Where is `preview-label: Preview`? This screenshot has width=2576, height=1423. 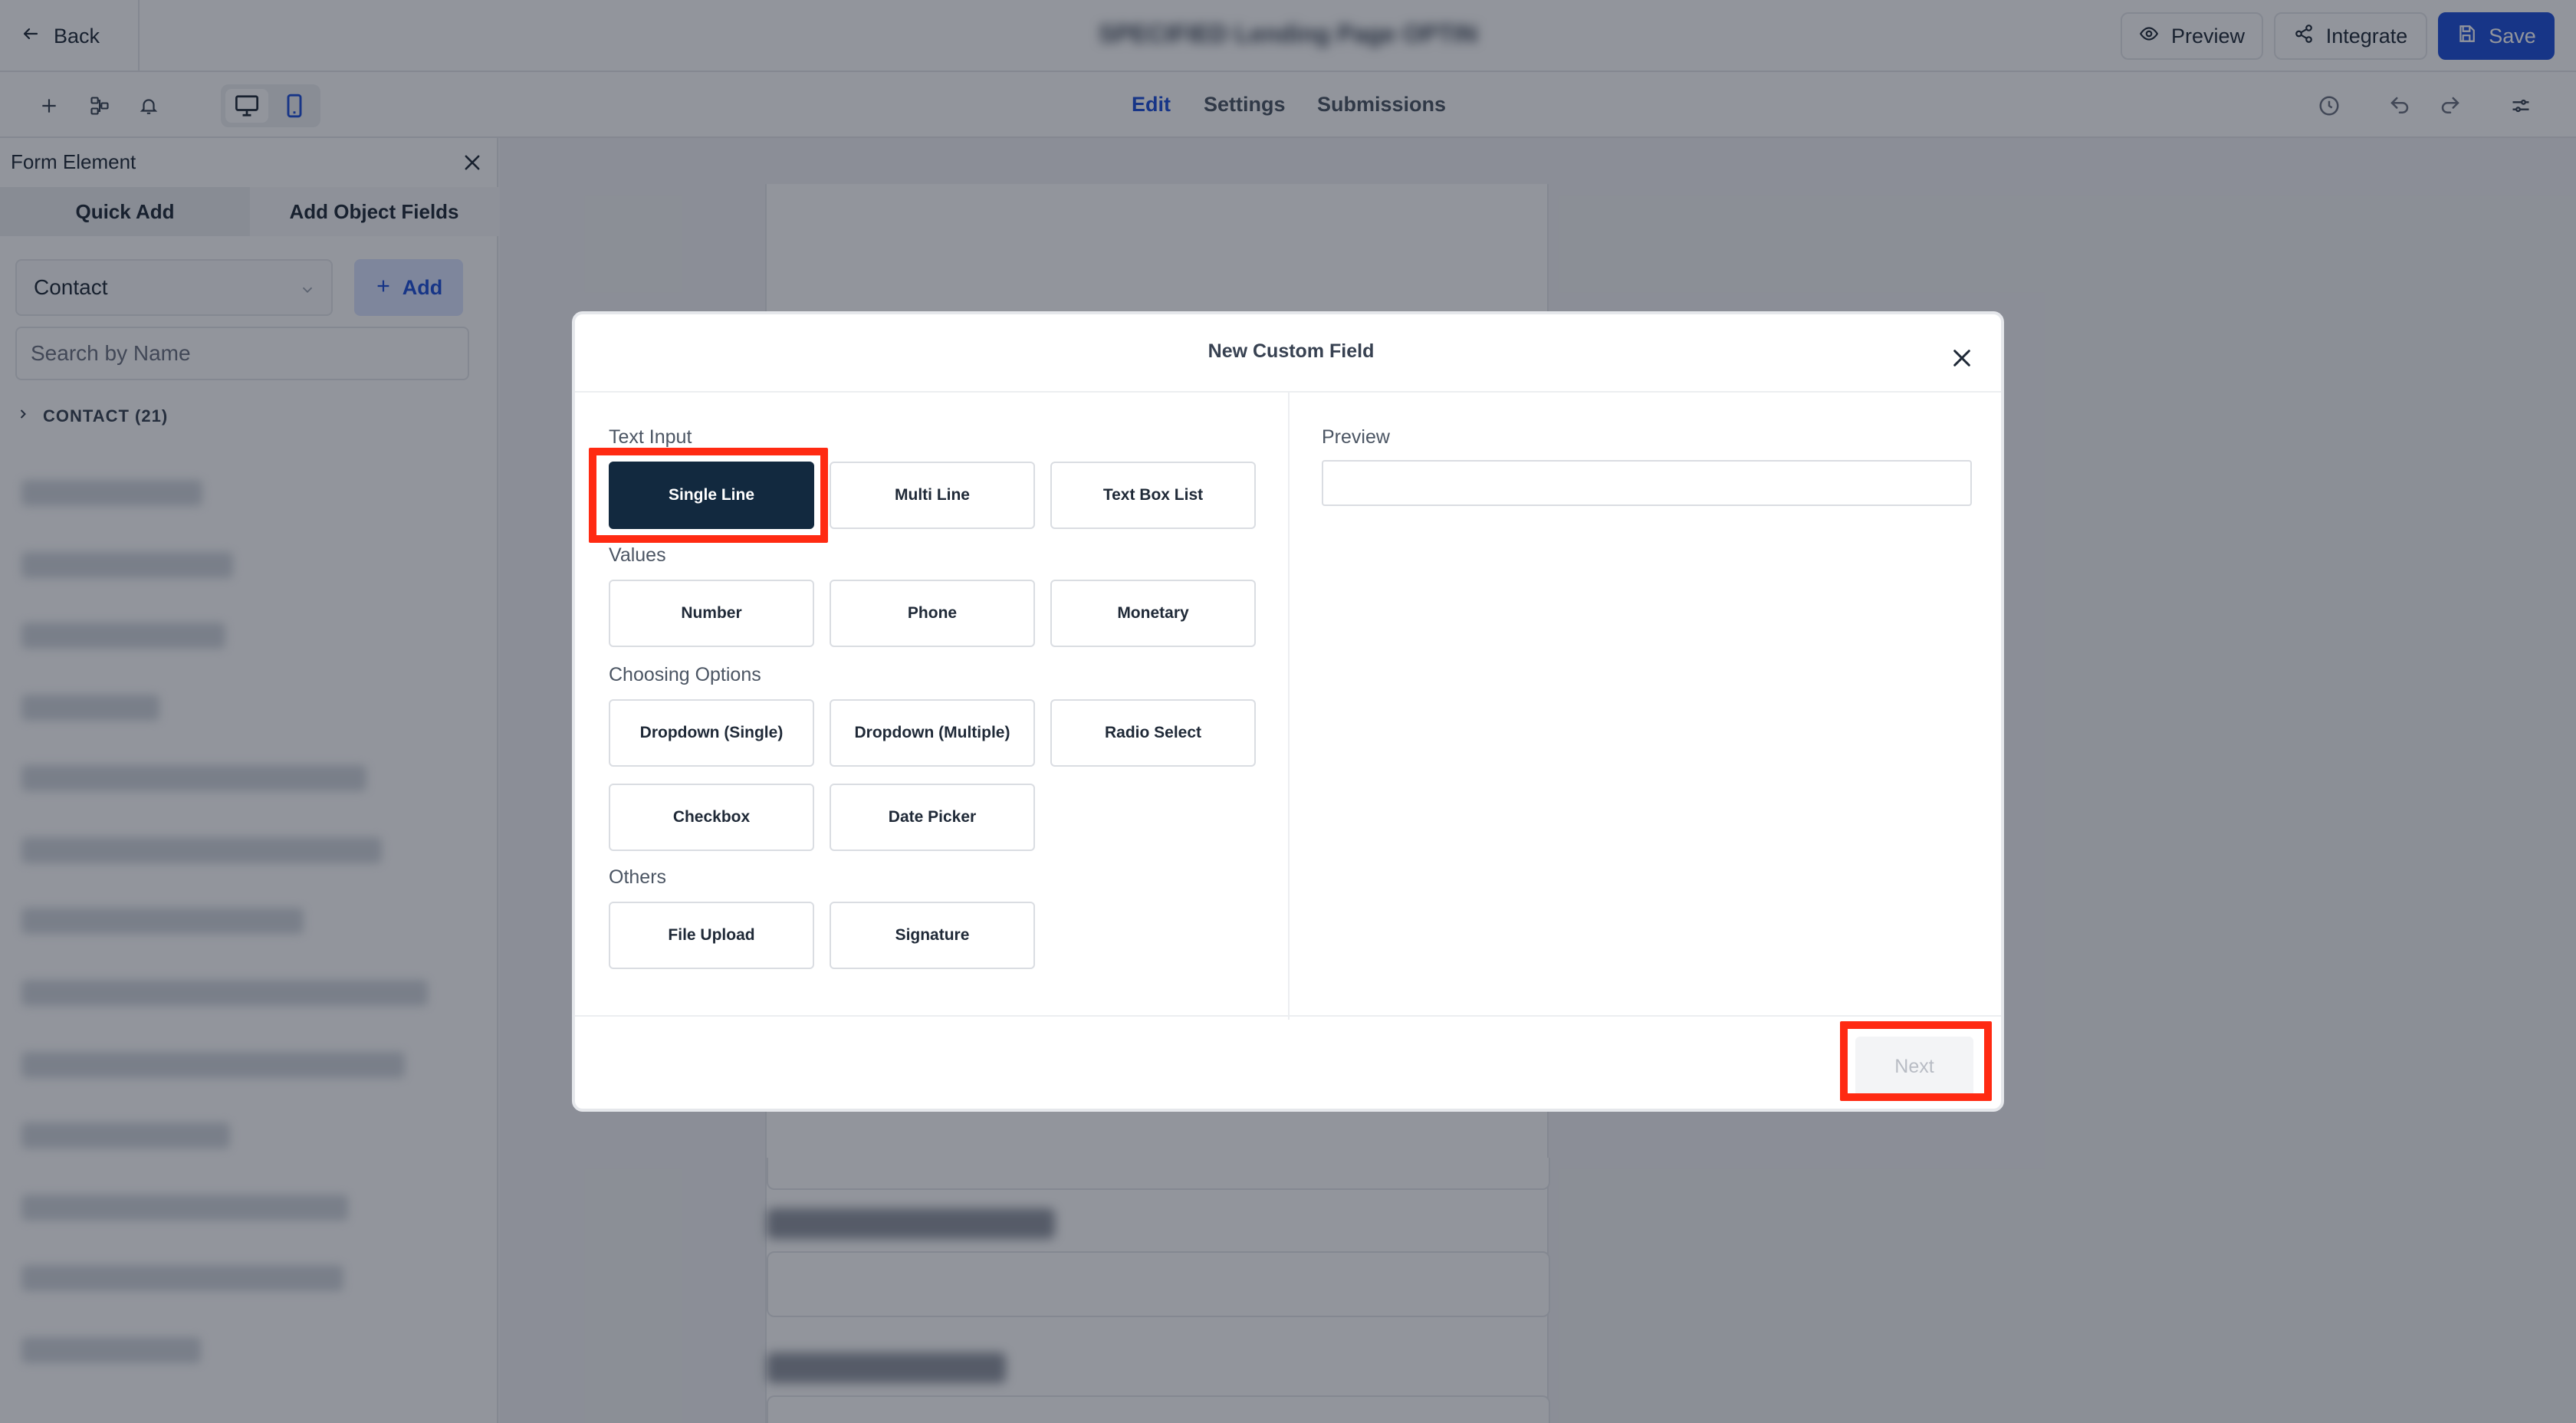
preview-label: Preview is located at coordinates (1356, 437).